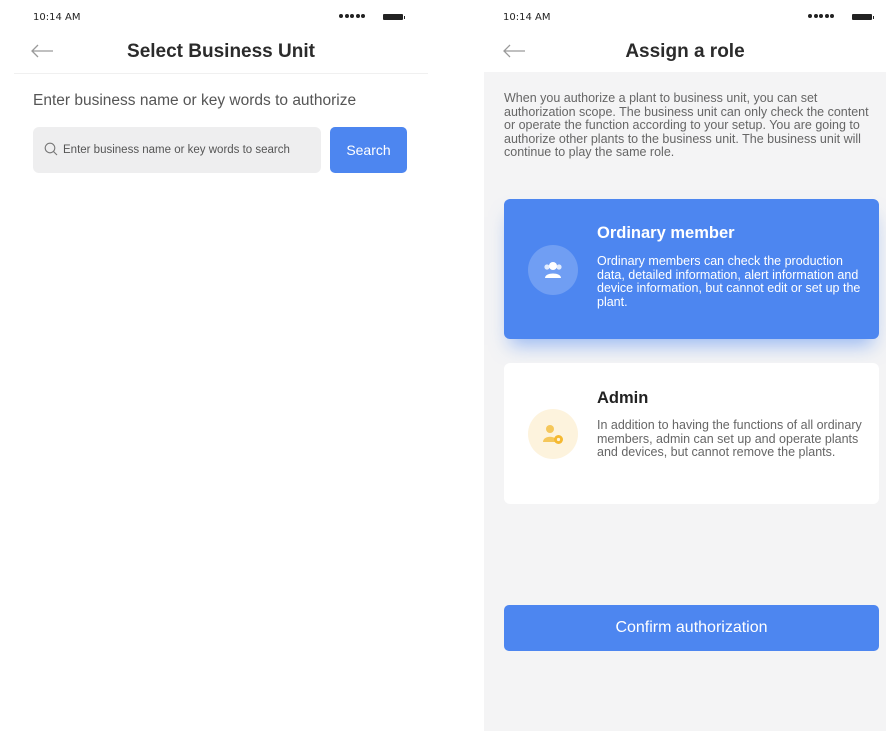 This screenshot has width=886, height=731. I want to click on divider, so click(221, 73).